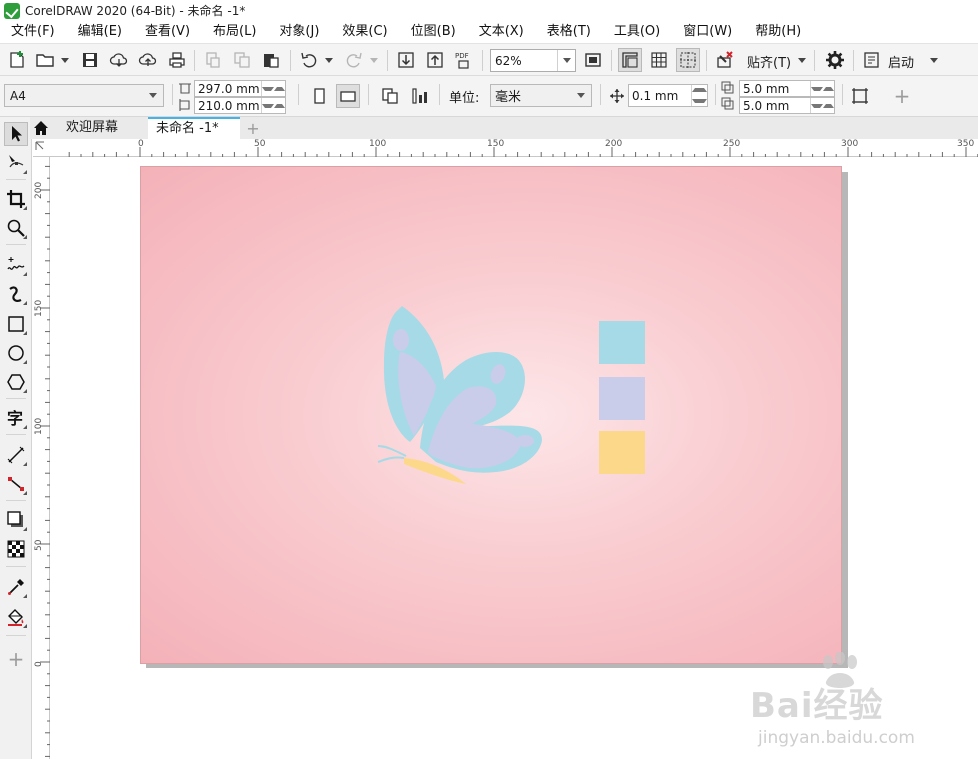  Describe the element at coordinates (42, 148) in the screenshot. I see `ruler-origin-icon` at that location.